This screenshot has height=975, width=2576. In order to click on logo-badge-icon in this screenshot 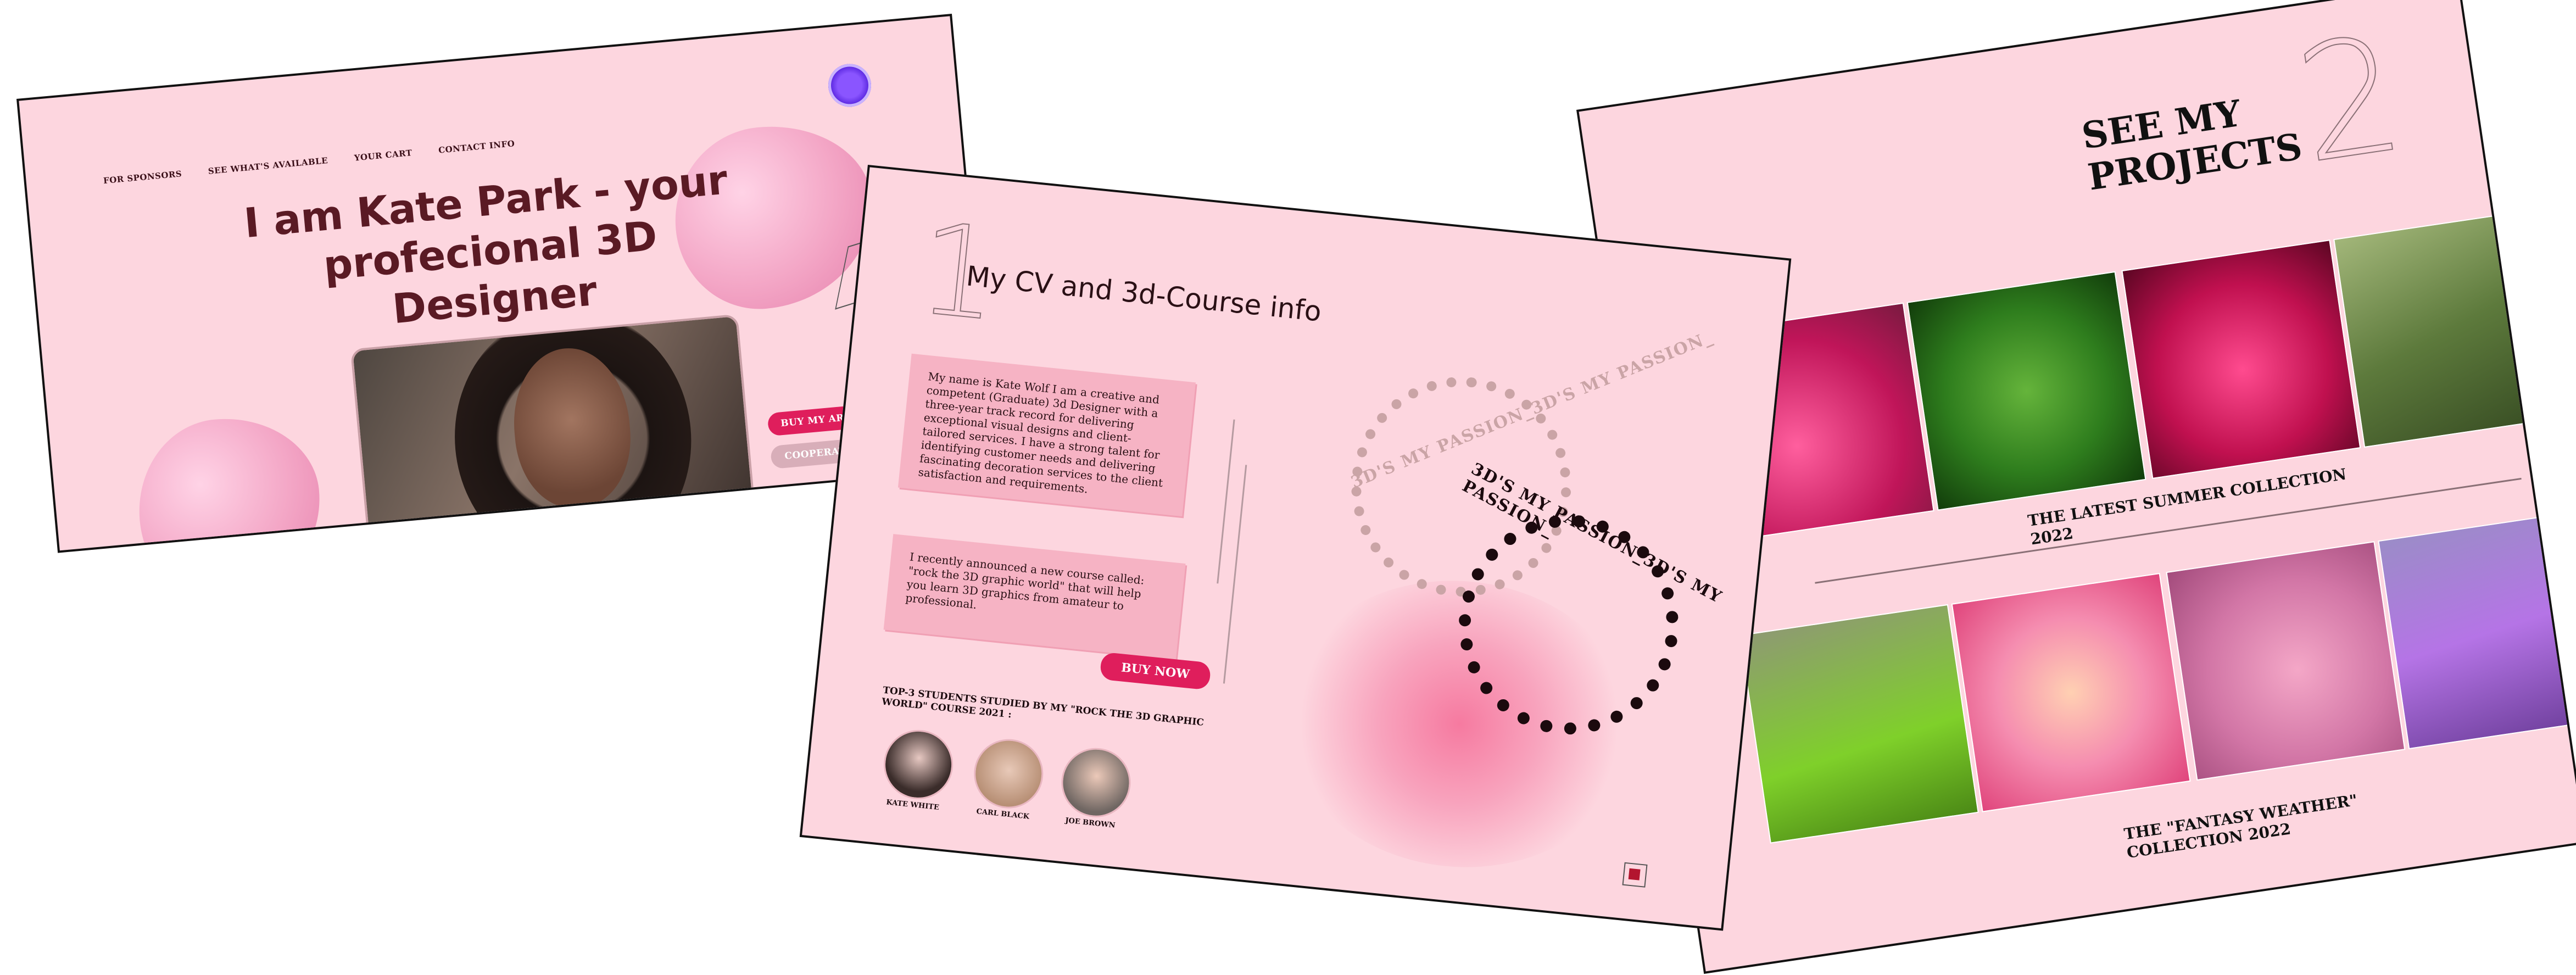, I will do `click(849, 86)`.